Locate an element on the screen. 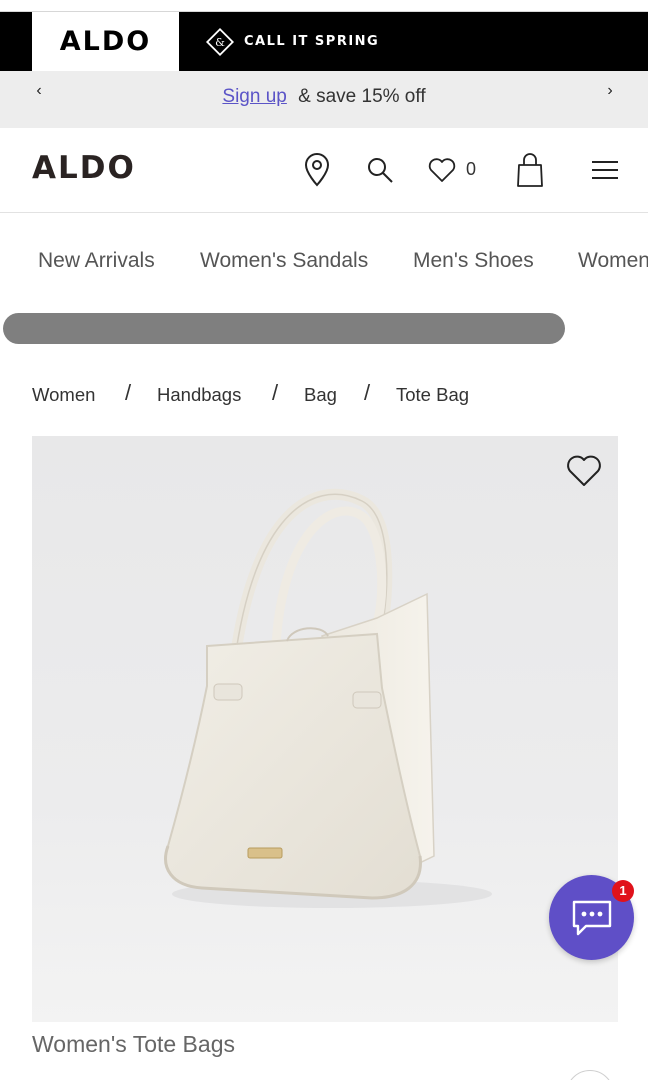 Image resolution: width=648 pixels, height=1080 pixels. promo-offer-text: & save 15% off is located at coordinates (362, 96).